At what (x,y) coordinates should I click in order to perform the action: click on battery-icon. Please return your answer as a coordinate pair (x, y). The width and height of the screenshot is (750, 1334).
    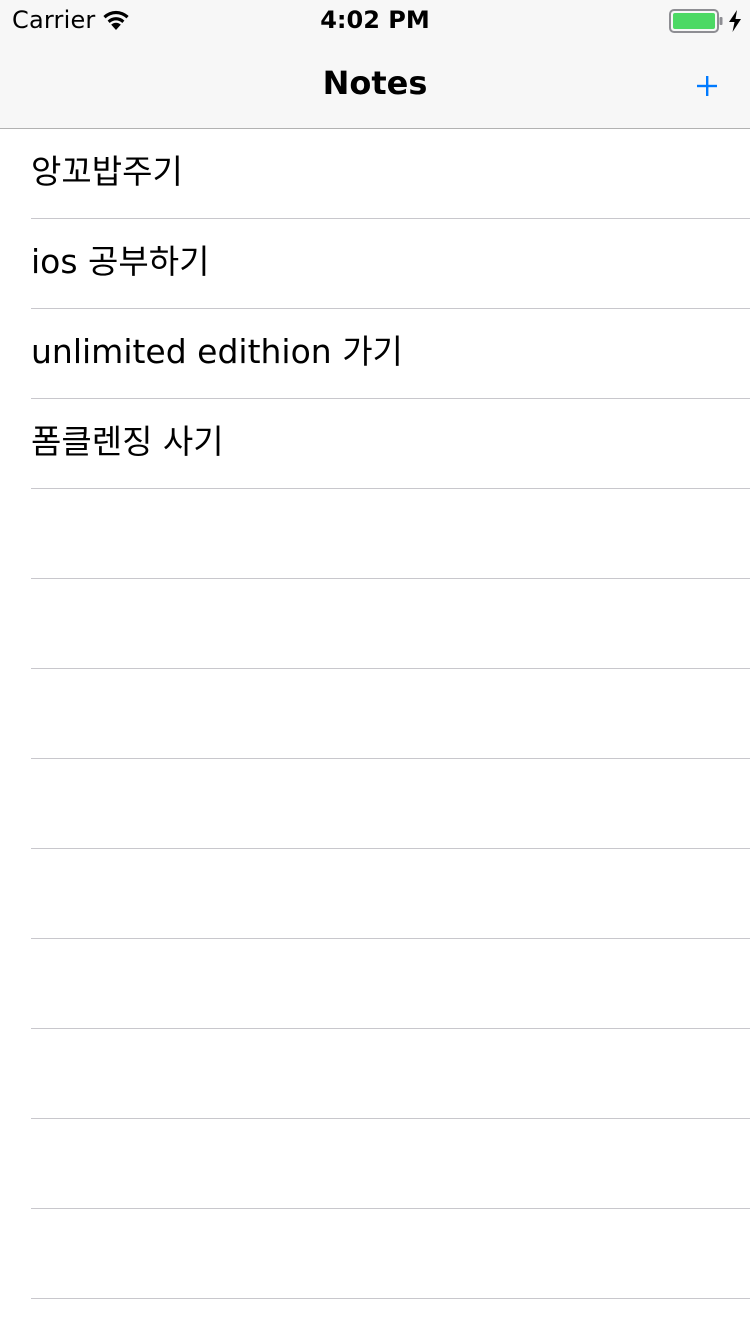
    Looking at the image, I should click on (696, 21).